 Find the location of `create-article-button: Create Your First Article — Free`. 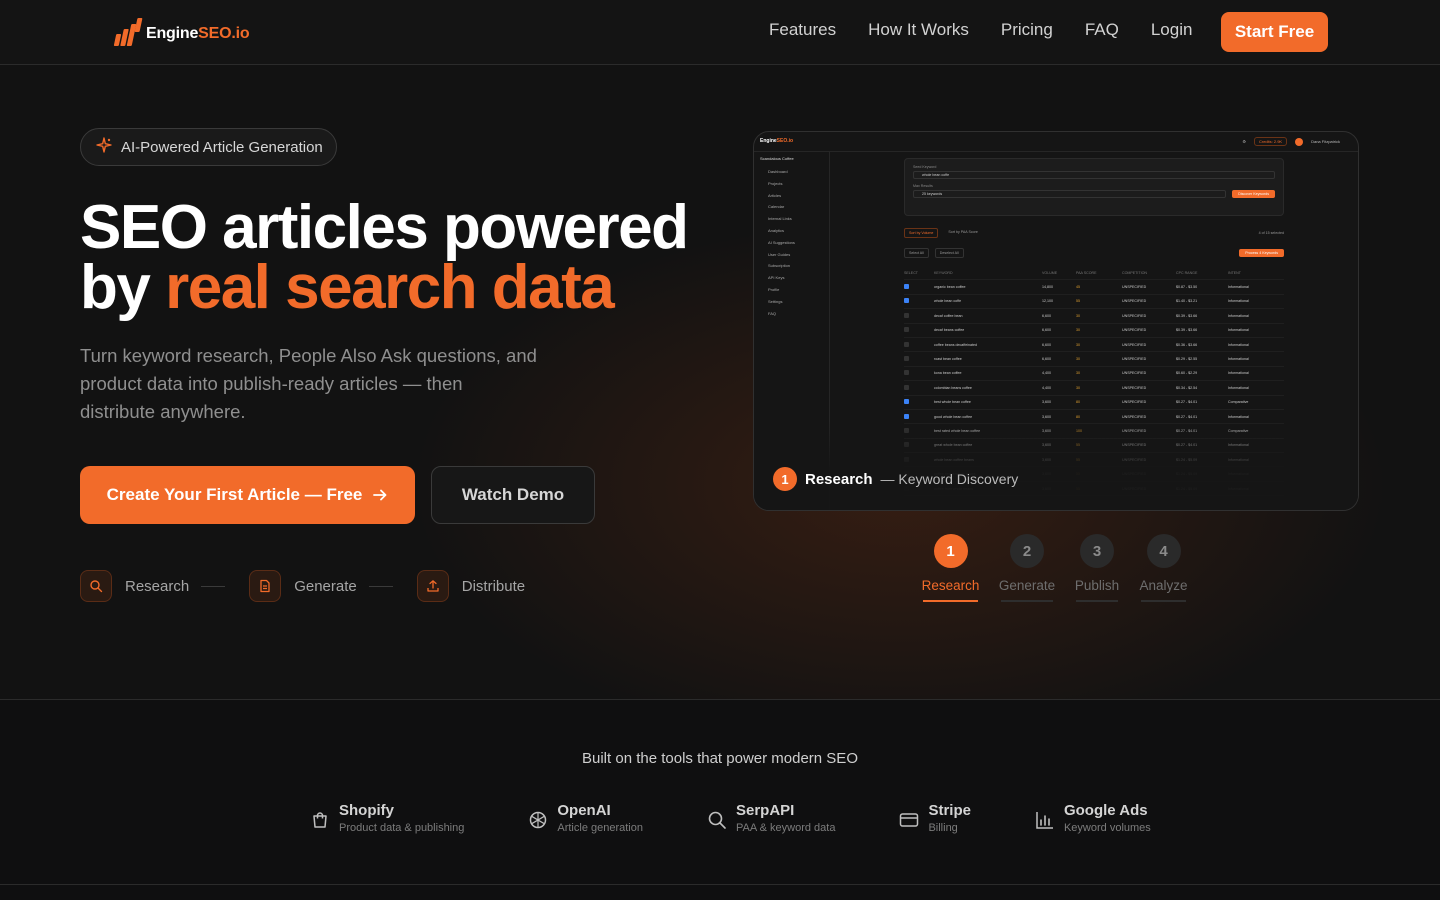

create-article-button: Create Your First Article — Free is located at coordinates (247, 495).